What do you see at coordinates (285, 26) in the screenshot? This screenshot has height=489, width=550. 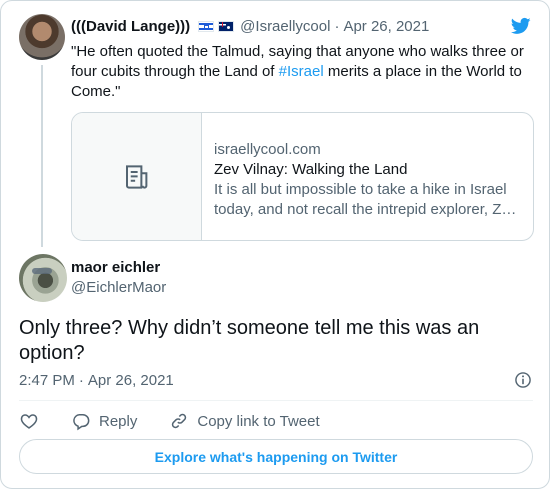 I see `quoted-author-handle: @Israellycool` at bounding box center [285, 26].